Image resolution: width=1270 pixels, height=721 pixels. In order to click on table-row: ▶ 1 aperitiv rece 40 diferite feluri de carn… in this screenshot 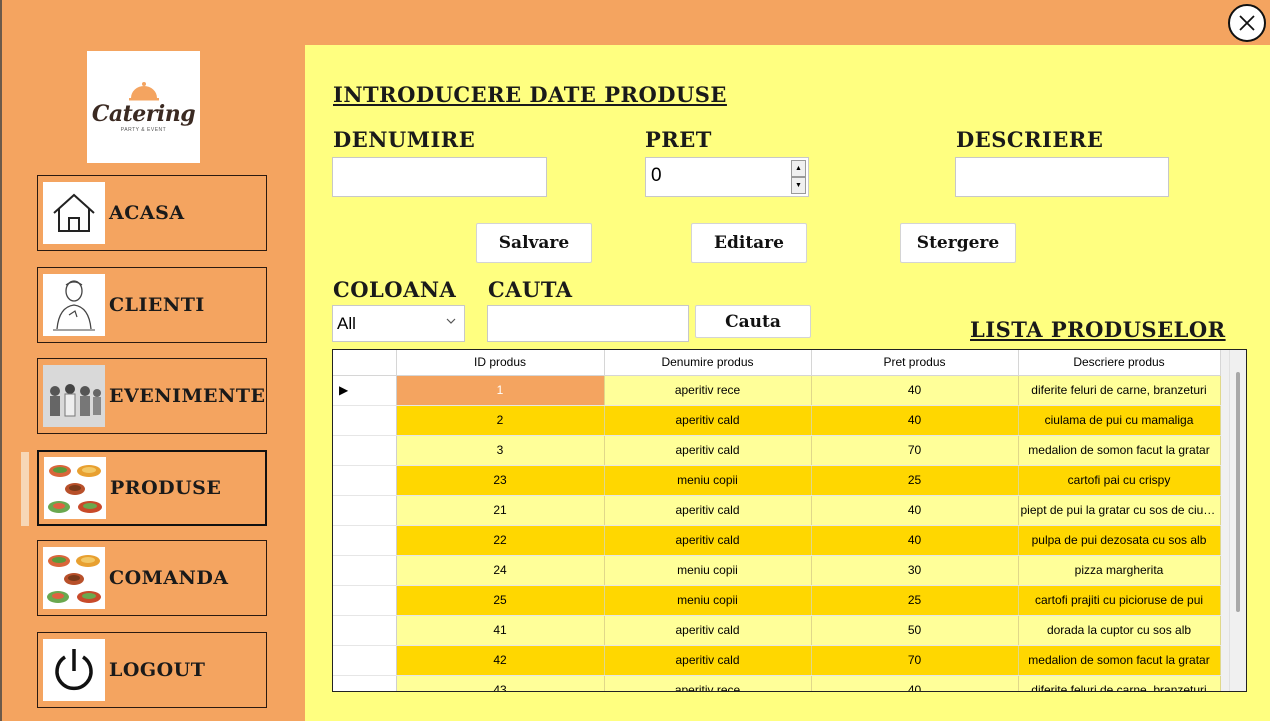, I will do `click(777, 390)`.